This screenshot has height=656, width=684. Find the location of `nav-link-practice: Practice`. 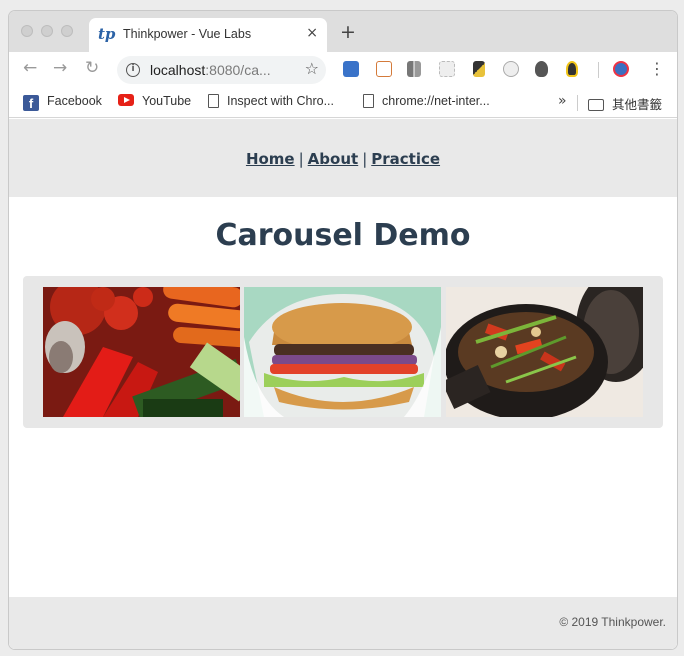

nav-link-practice: Practice is located at coordinates (405, 159).